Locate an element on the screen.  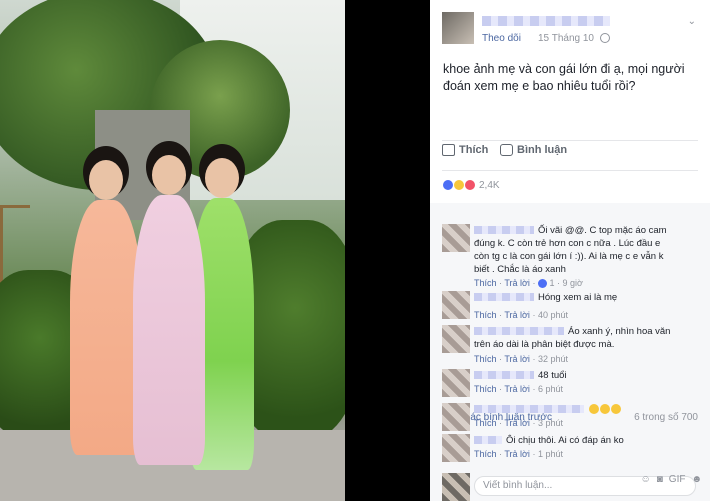
like-reaction-icon is located at coordinates (542, 284).